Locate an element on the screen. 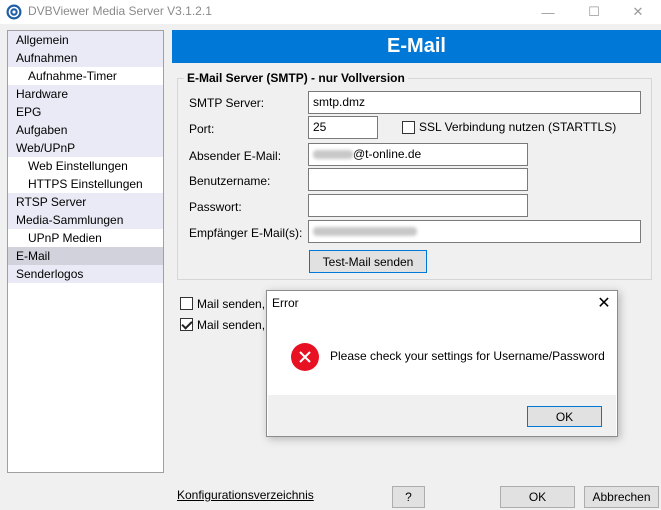 This screenshot has height=510, width=661. cancel-button: Abbrechen is located at coordinates (621, 497).